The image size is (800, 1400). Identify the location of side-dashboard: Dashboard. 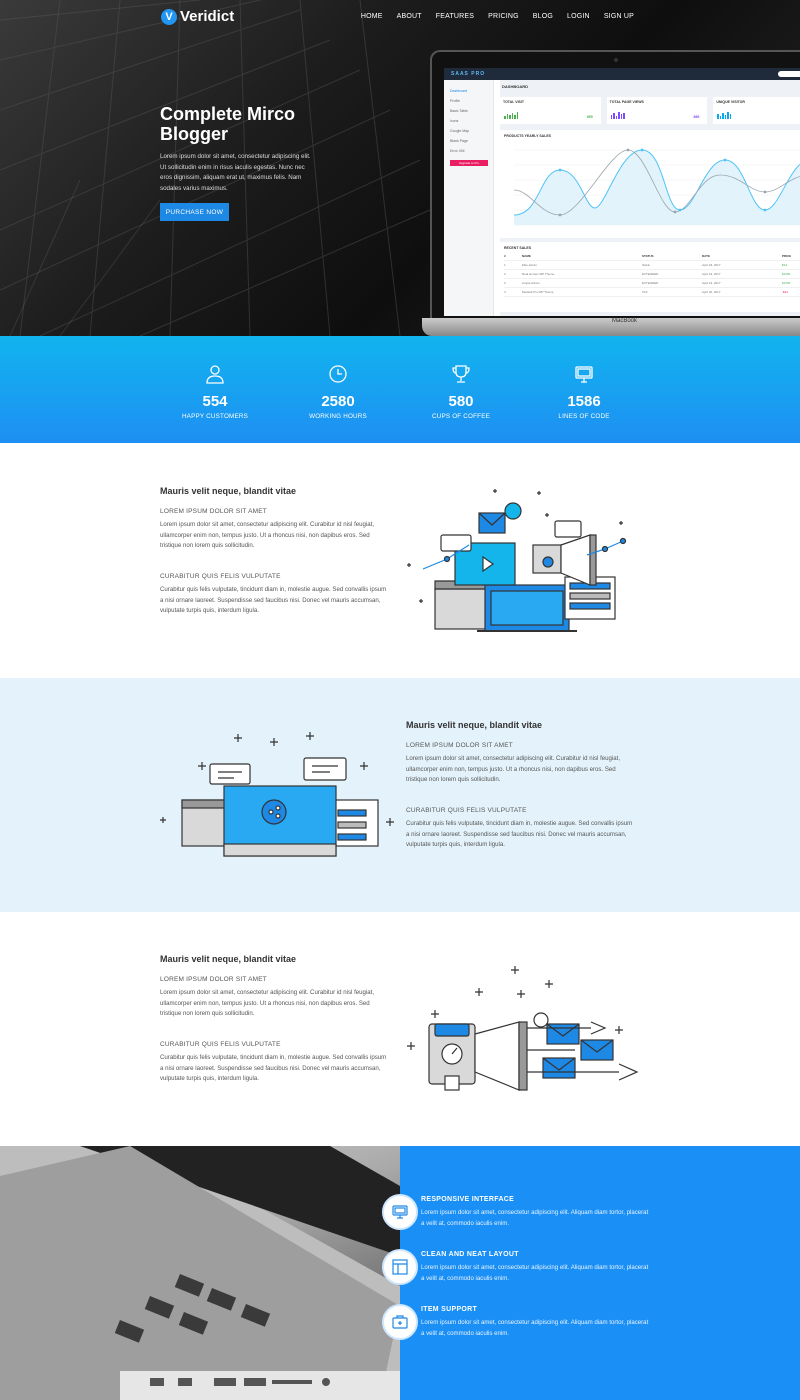
(459, 91).